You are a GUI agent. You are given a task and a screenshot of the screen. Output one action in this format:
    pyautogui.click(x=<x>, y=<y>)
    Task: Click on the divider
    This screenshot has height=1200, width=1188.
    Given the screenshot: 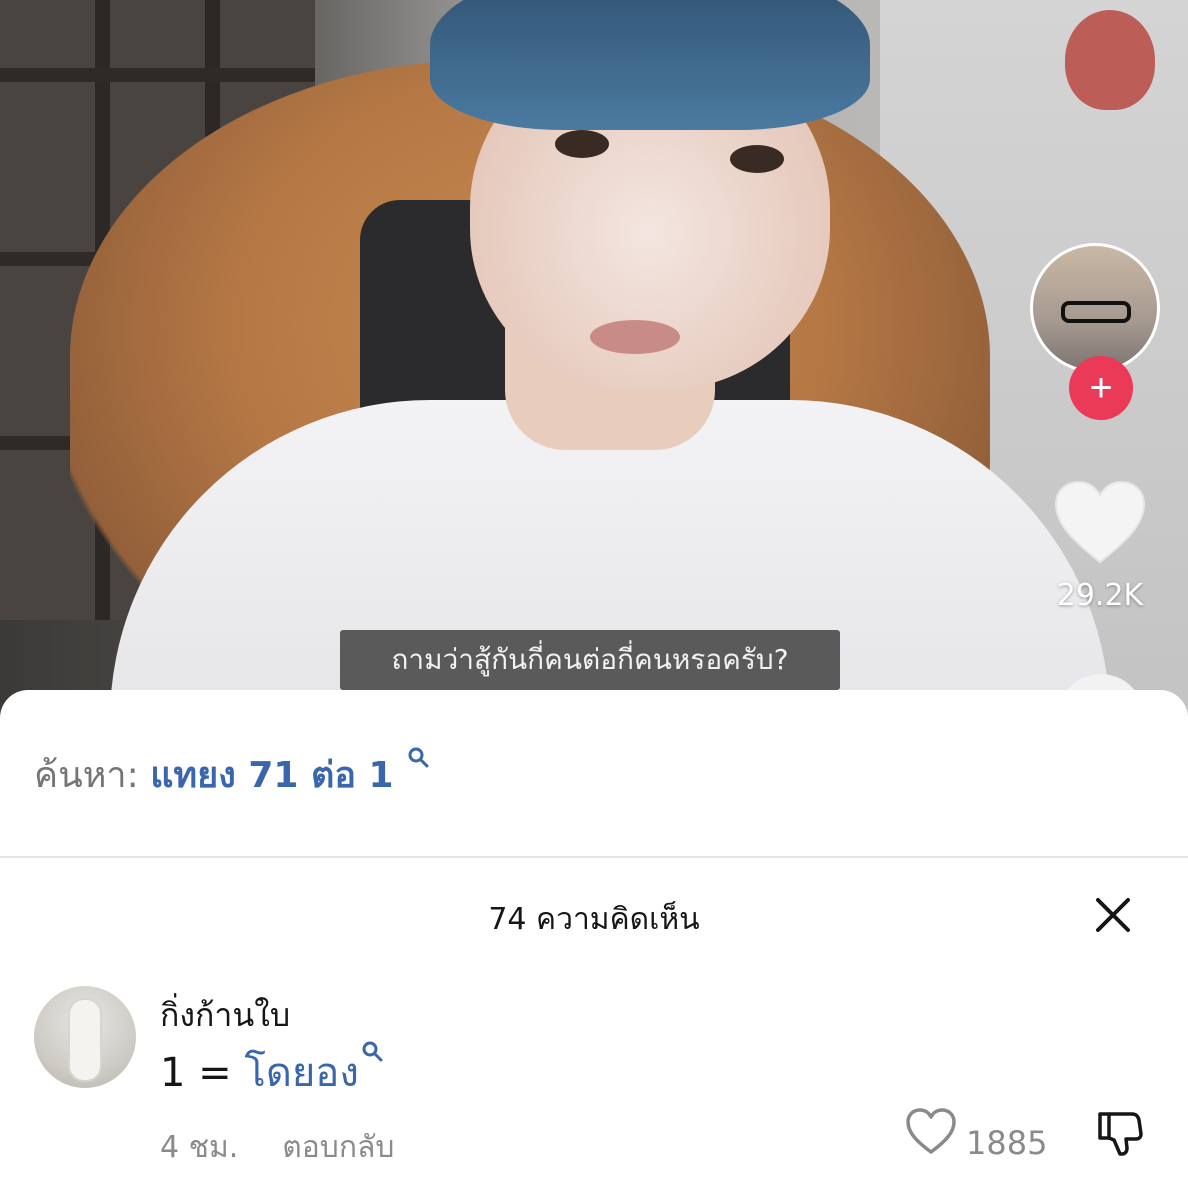 What is the action you would take?
    pyautogui.click(x=594, y=857)
    